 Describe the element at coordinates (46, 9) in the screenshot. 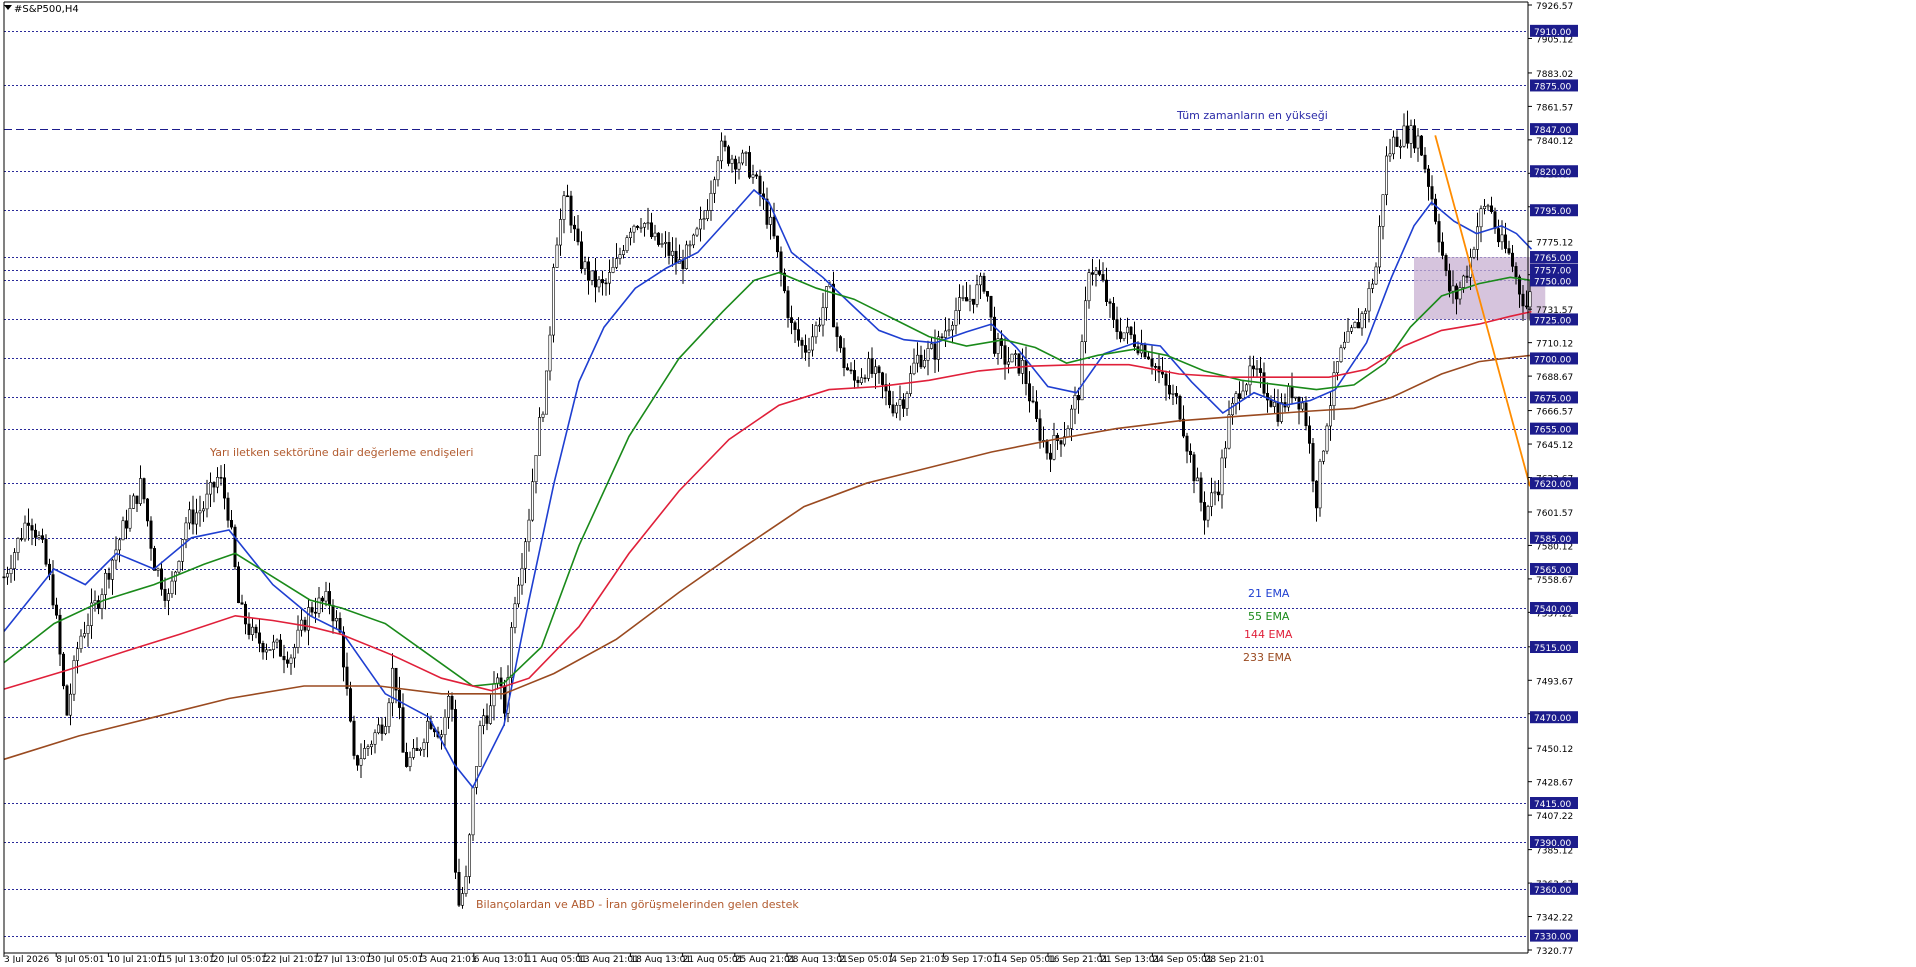

I see `symbol-title: #S&P500,H4` at that location.